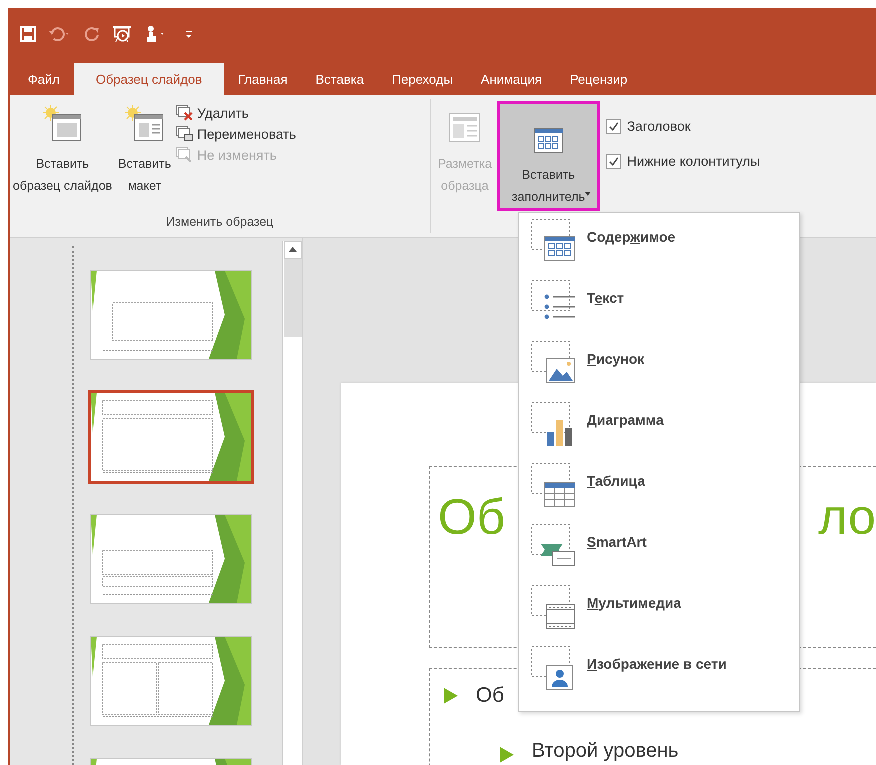 This screenshot has width=876, height=765. Describe the element at coordinates (149, 79) in the screenshot. I see `ribbon-tab: Образец слайдов` at that location.